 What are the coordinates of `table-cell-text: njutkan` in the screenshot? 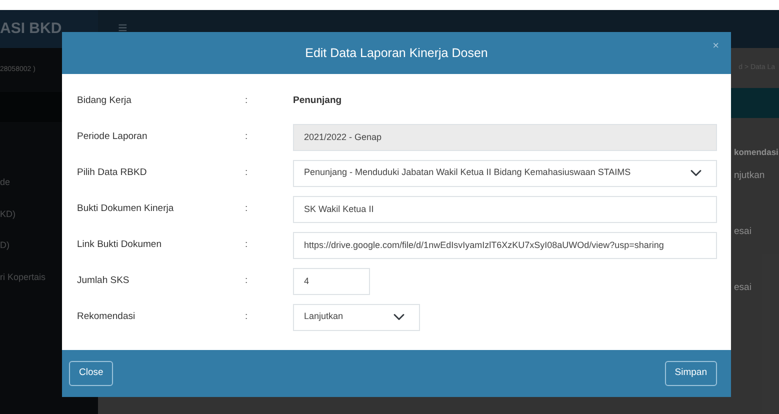 It's located at (750, 175).